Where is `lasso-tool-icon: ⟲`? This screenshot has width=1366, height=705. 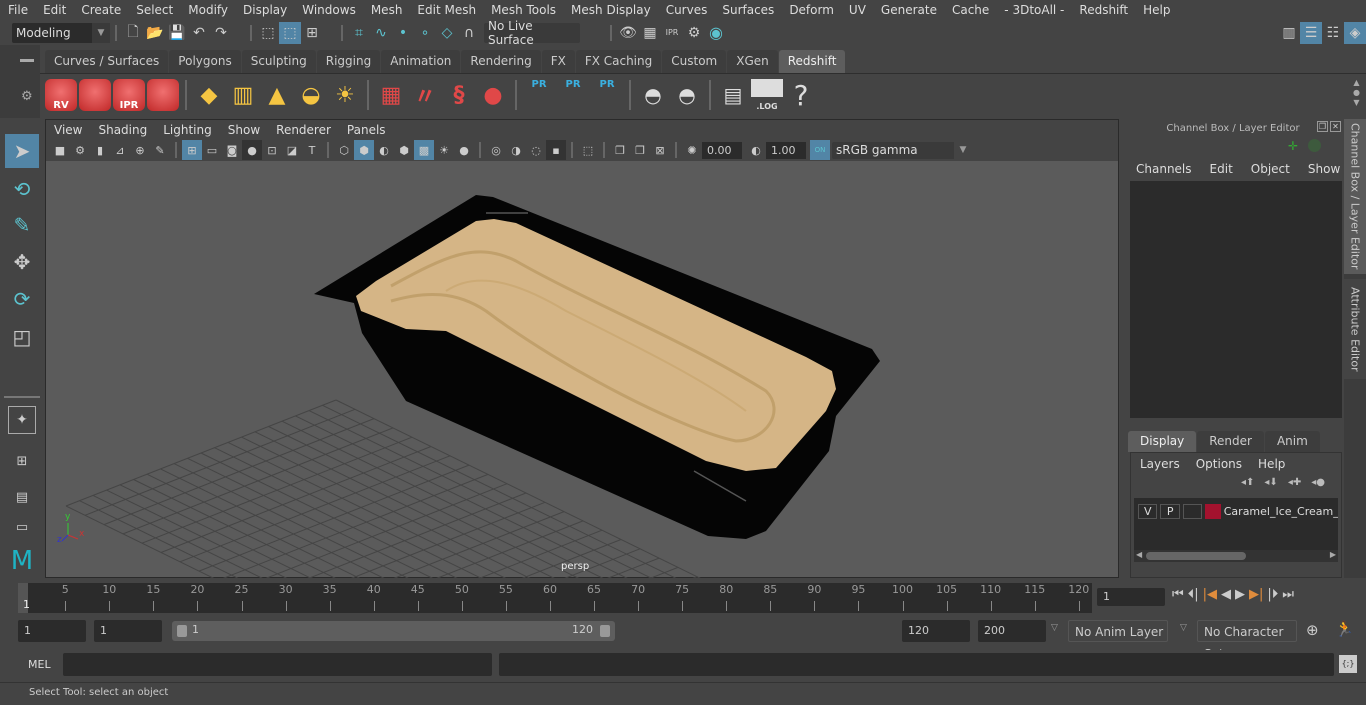
lasso-tool-icon: ⟲ is located at coordinates (22, 189).